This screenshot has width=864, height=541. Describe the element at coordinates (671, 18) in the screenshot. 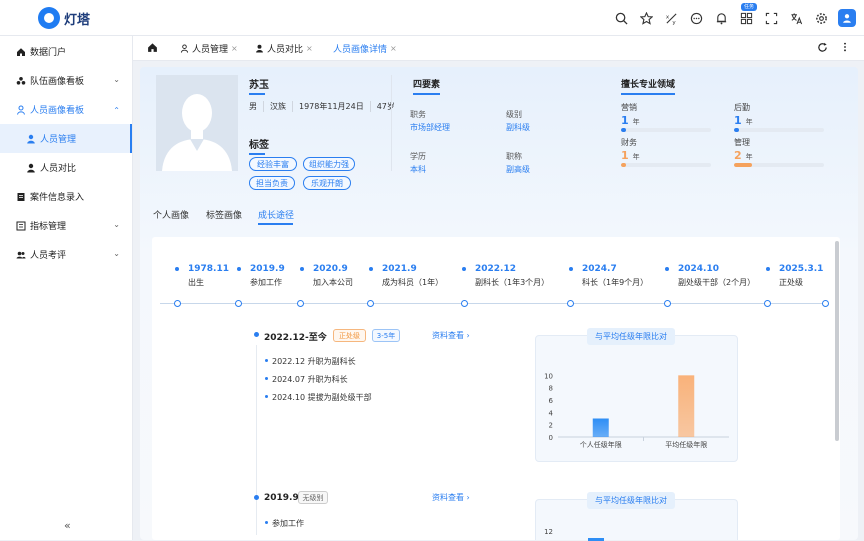

I see `formula-icon: xy` at that location.